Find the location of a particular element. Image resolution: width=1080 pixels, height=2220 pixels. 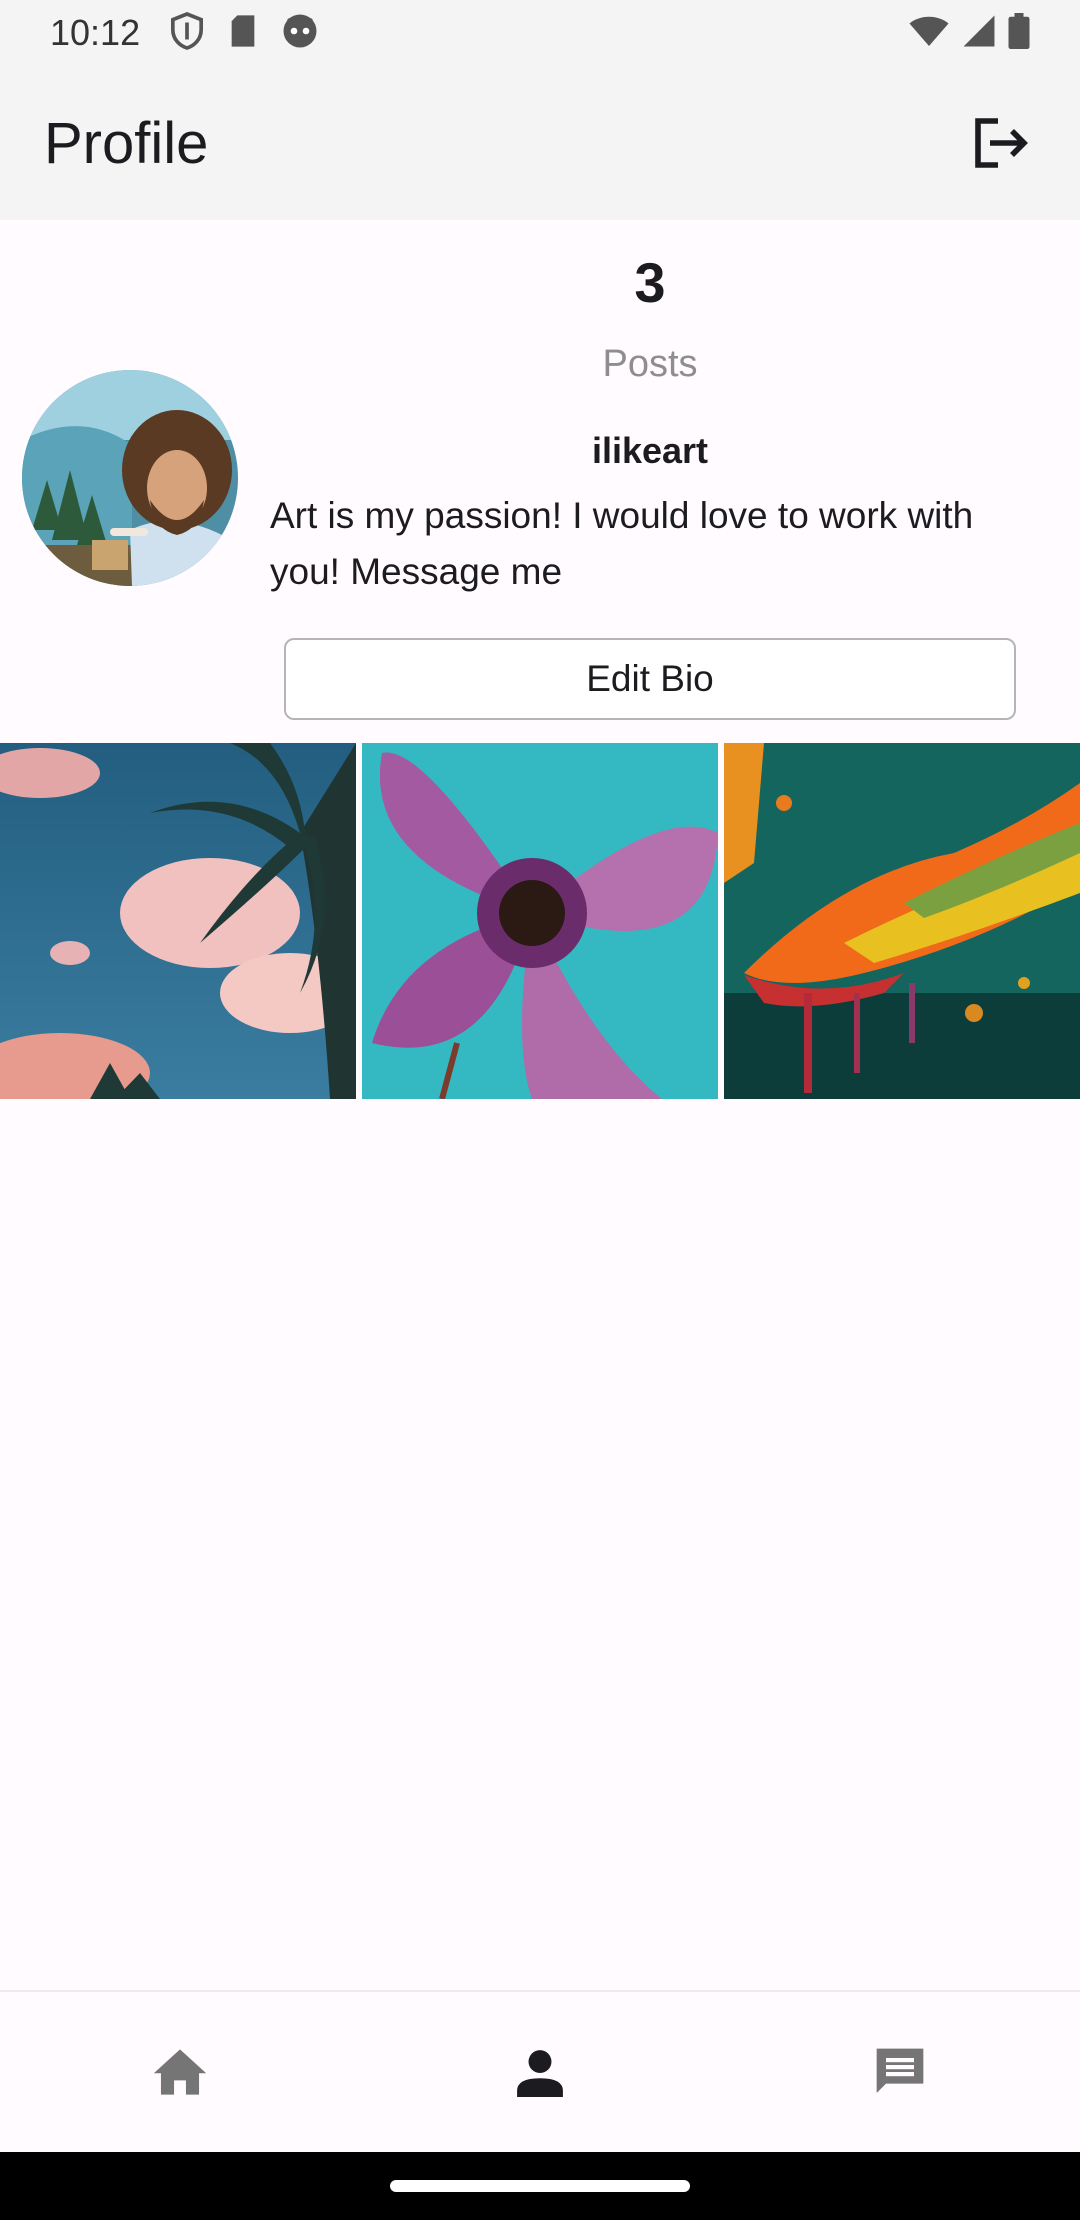

logout-icon is located at coordinates (1001, 143).